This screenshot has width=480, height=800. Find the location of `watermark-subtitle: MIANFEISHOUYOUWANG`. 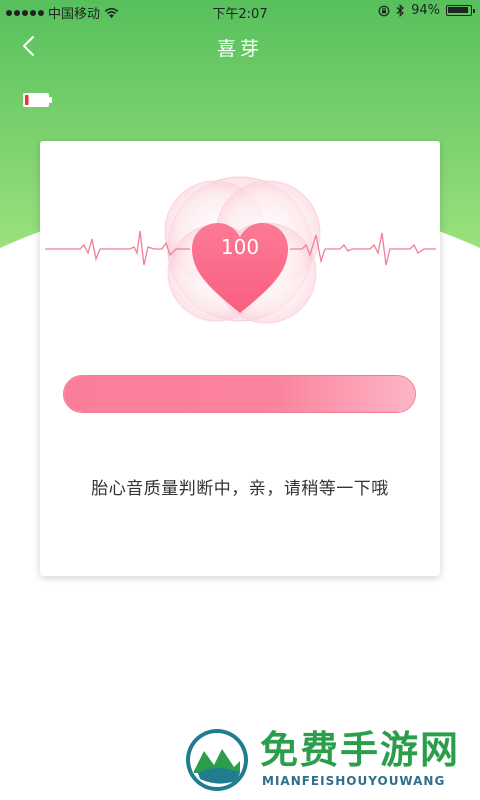

watermark-subtitle: MIANFEISHOUYOUWANG is located at coordinates (354, 781).